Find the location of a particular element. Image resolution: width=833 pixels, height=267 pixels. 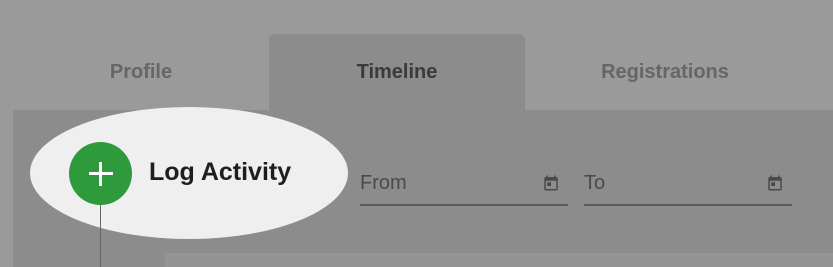

to-date-placeholder: To is located at coordinates (595, 183).